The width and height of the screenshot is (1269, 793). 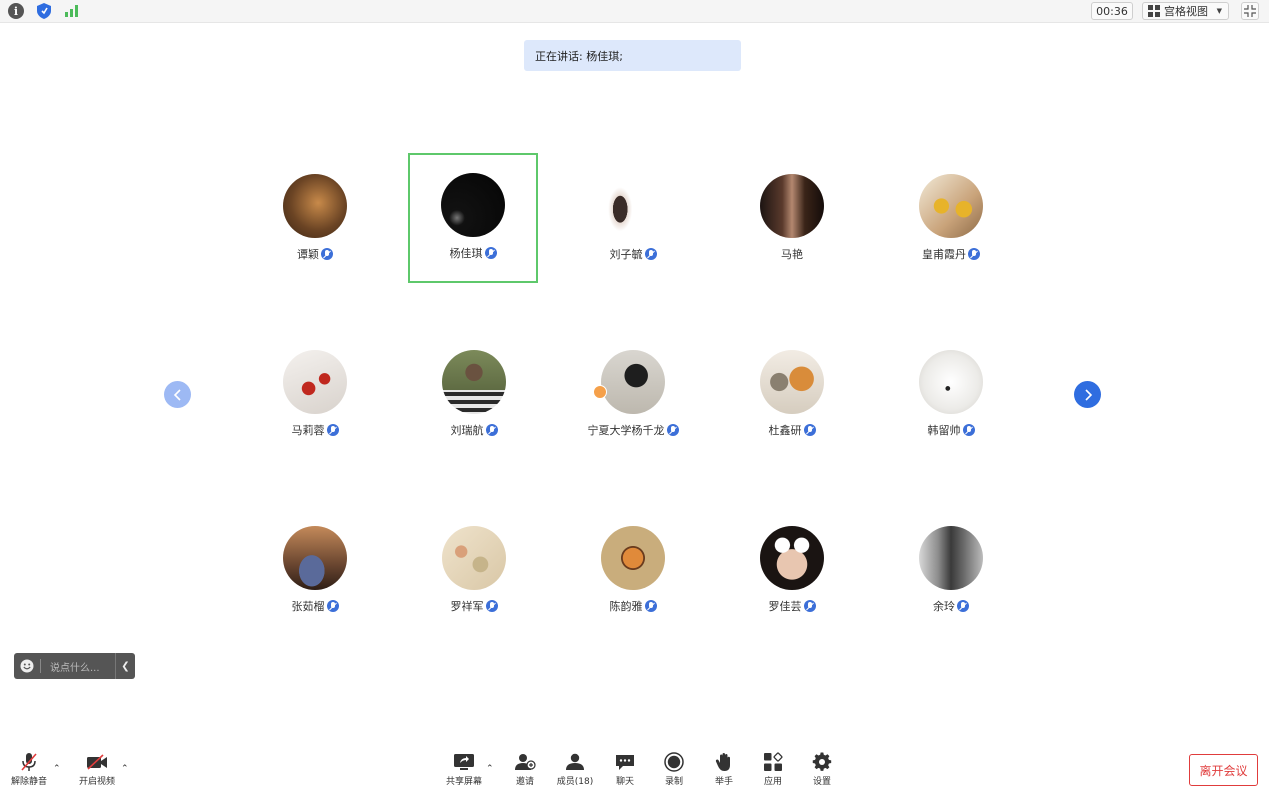 I want to click on participant-tile: 谭颖, so click(x=315, y=219).